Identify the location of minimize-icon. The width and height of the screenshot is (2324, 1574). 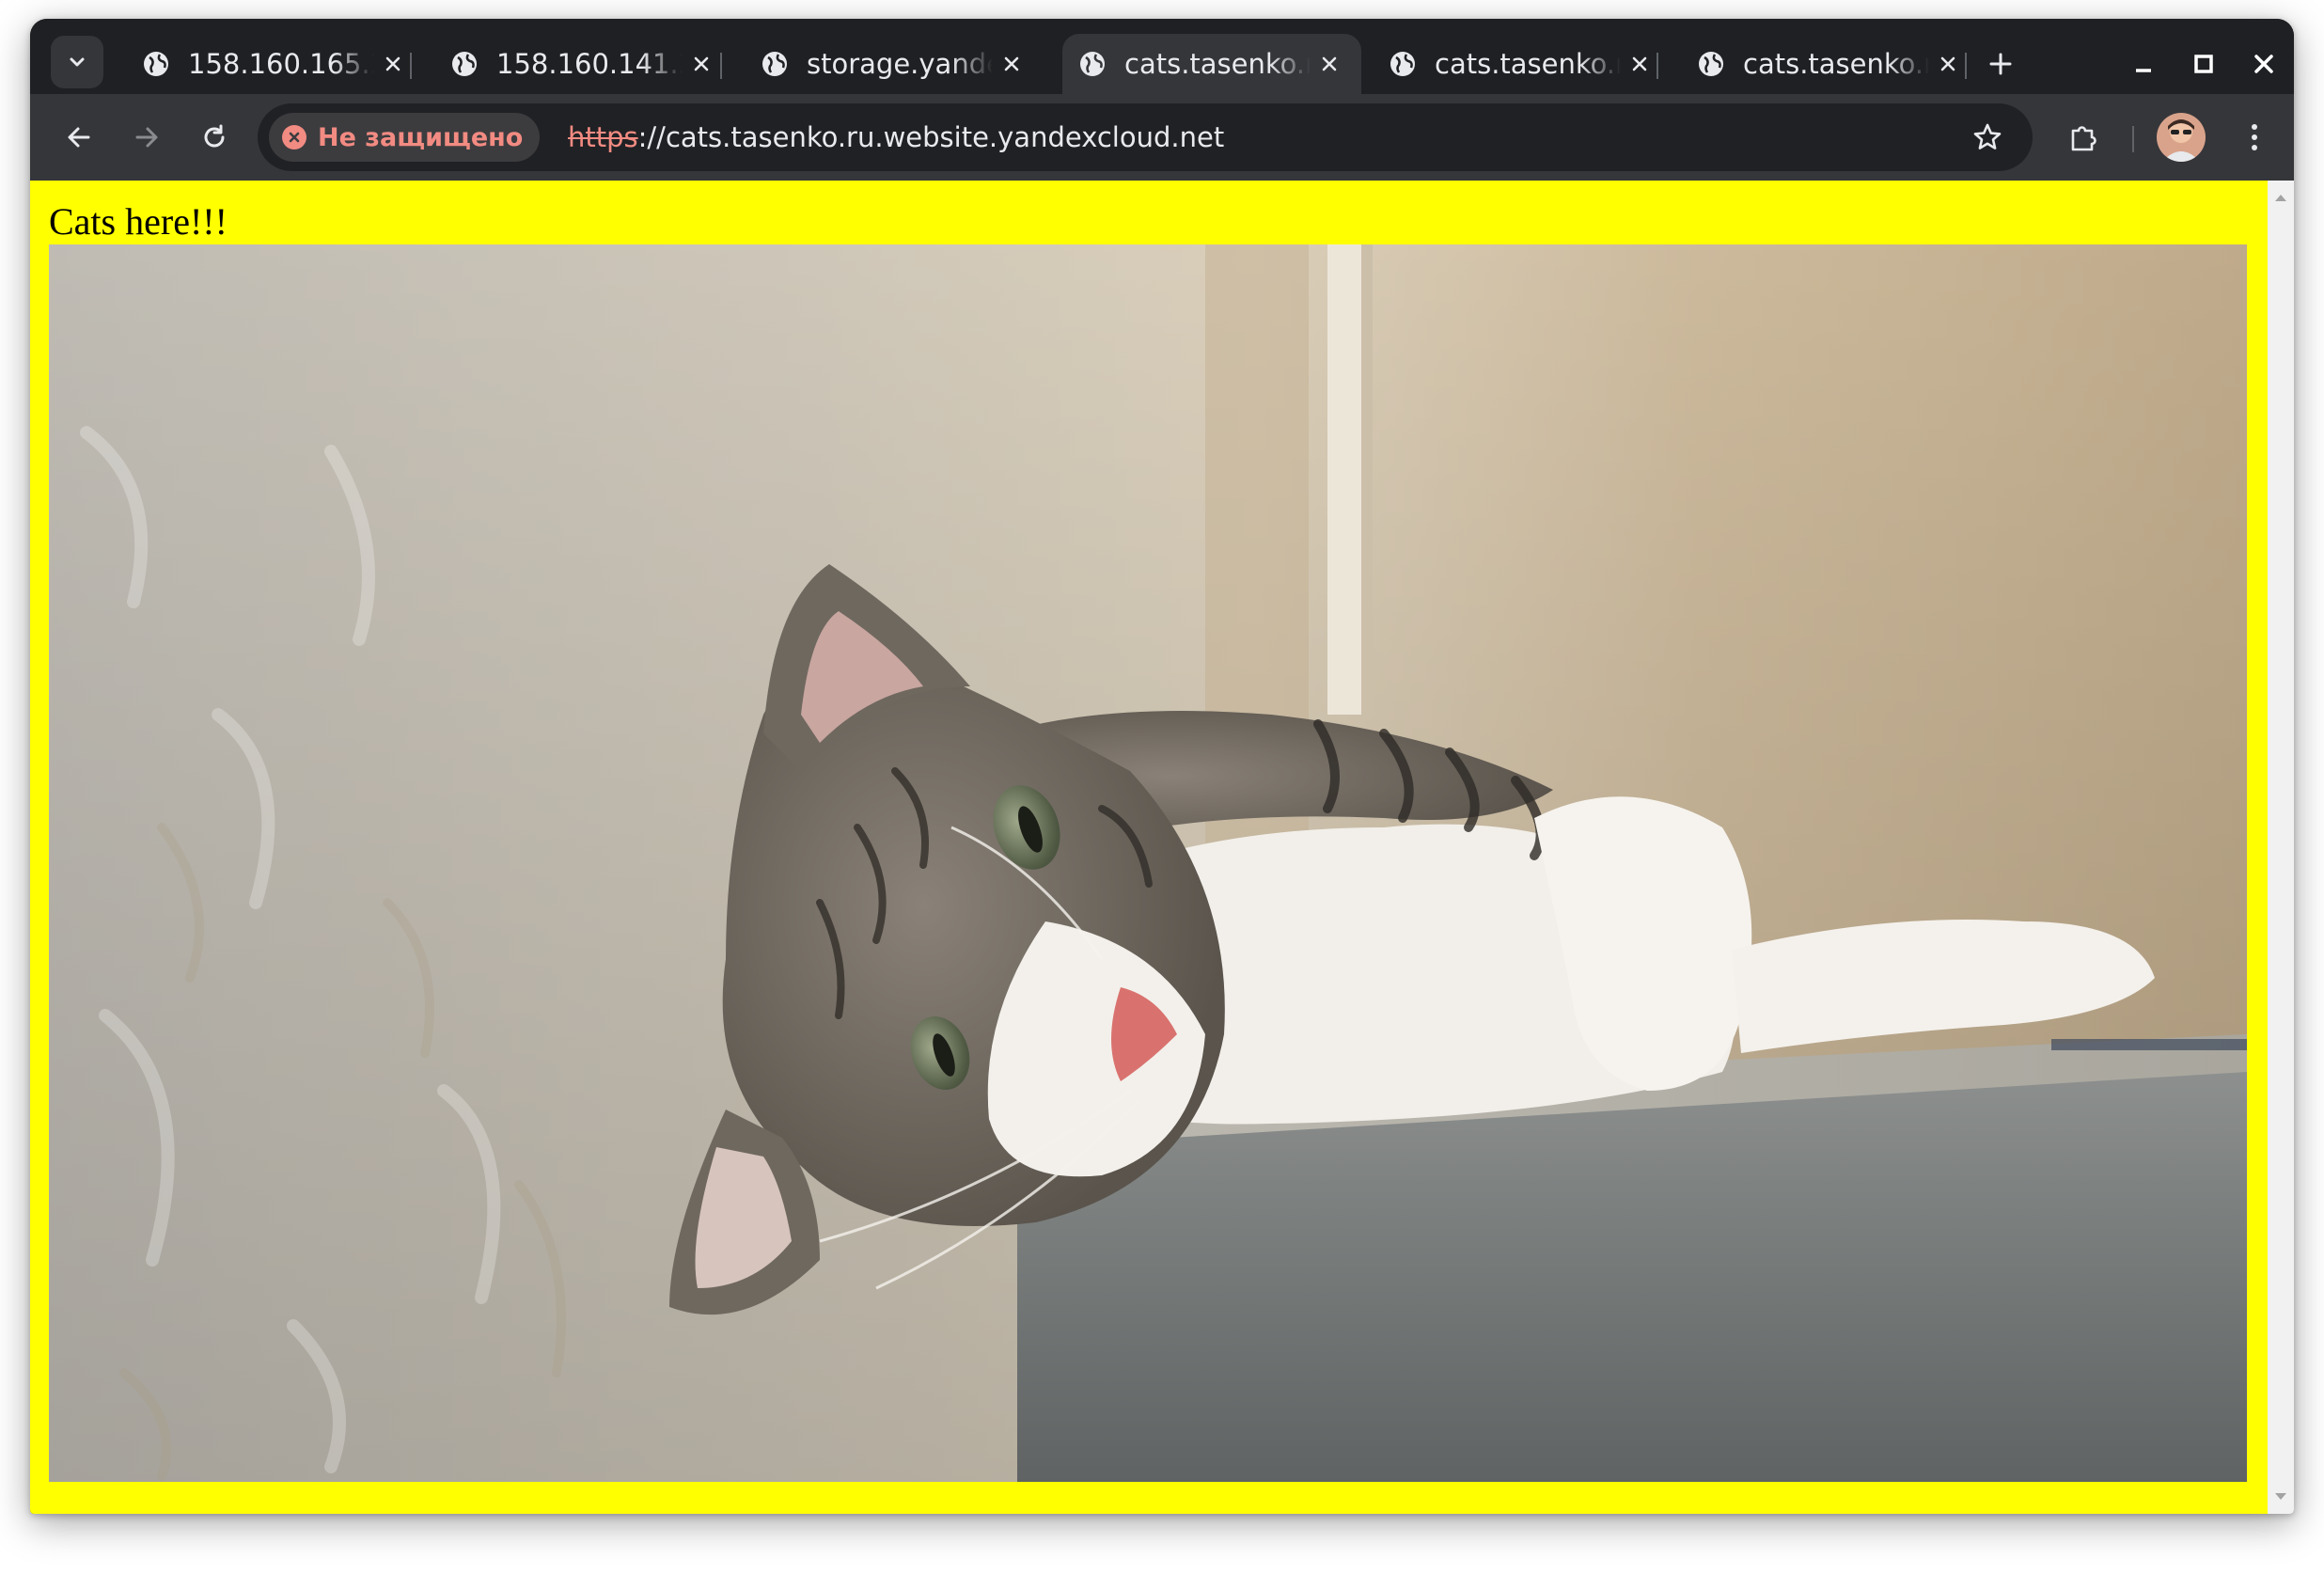
(2143, 70).